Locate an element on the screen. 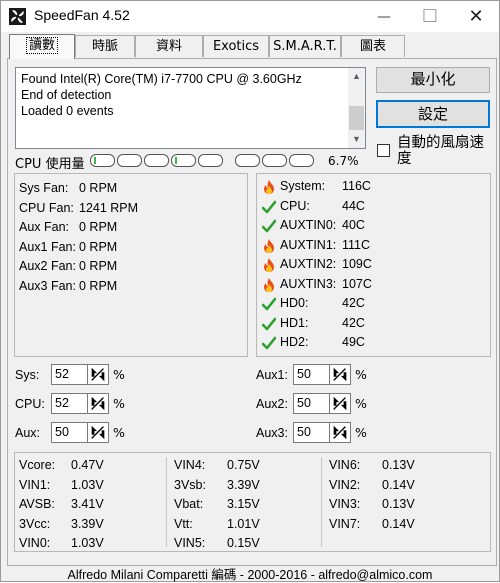 The height and width of the screenshot is (583, 500). voltage-name: VIN5: is located at coordinates (190, 543).